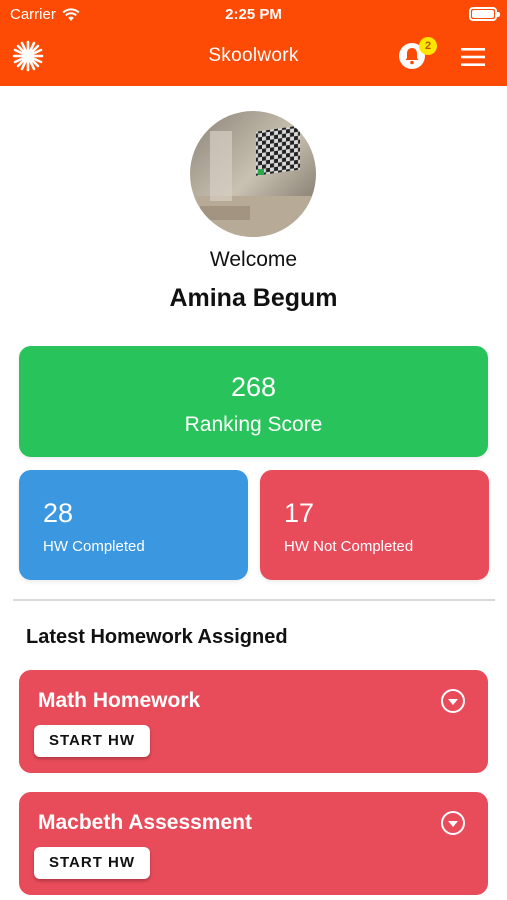 The width and height of the screenshot is (507, 900). I want to click on ranking-score-card: 268 Ranking Score, so click(253, 401).